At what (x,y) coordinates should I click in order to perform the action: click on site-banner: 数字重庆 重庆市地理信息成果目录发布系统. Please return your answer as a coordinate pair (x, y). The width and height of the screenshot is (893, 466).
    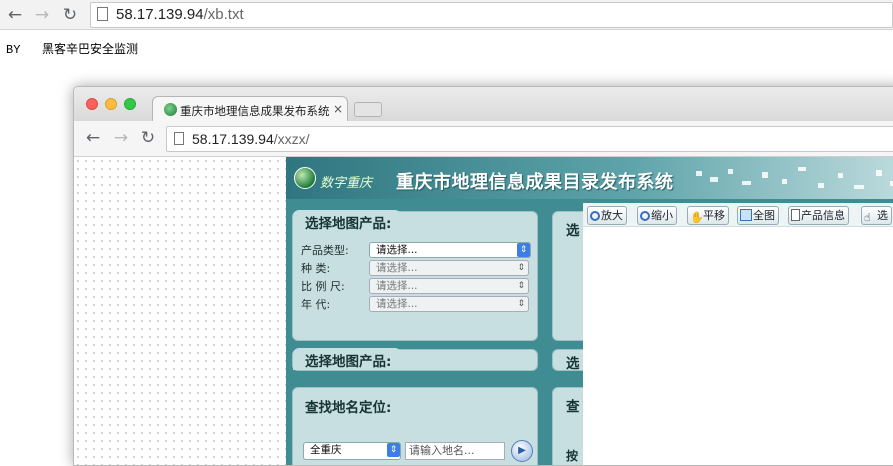
    Looking at the image, I should click on (589, 178).